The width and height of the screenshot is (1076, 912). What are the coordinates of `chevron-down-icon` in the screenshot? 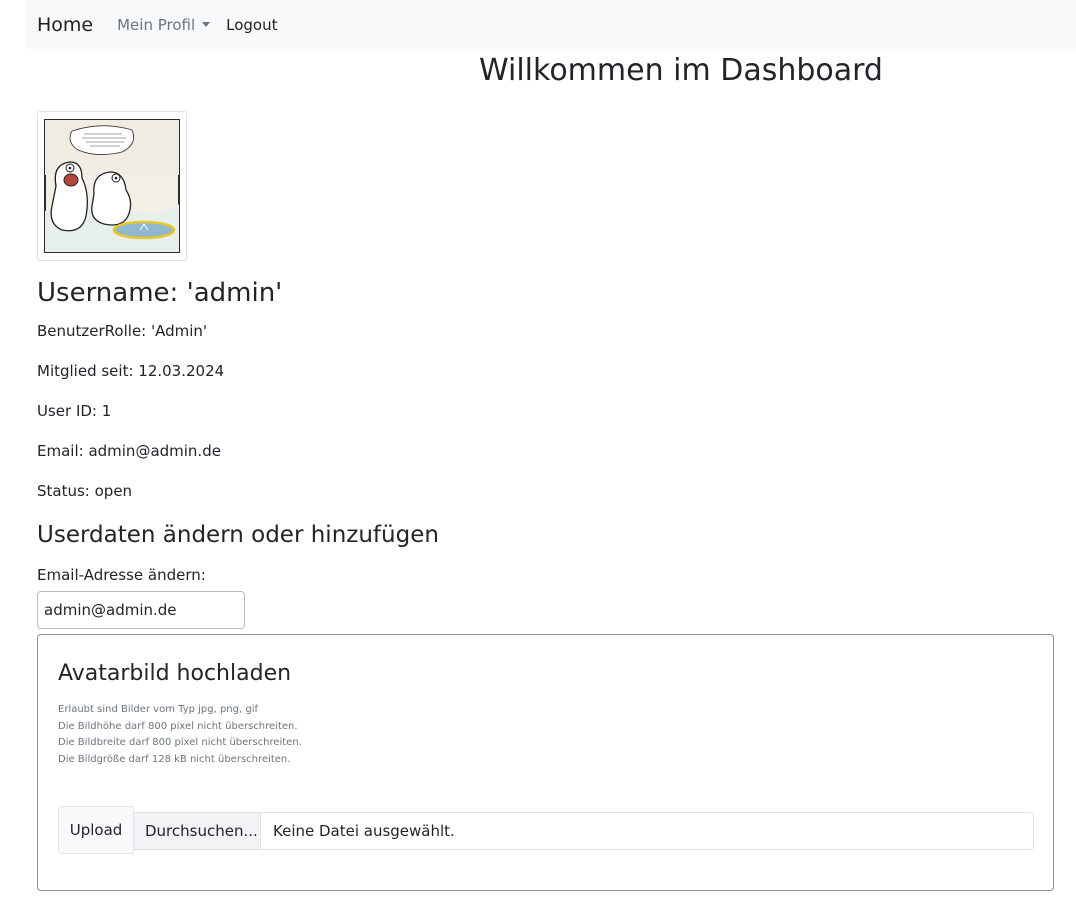 It's located at (206, 24).